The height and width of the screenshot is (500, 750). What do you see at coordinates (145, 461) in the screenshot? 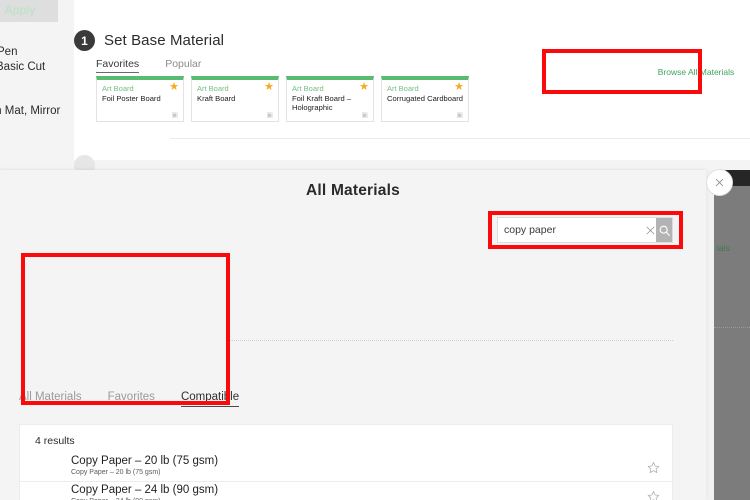
I see `result-title: Copy Paper – 20 lb (75 gsm)` at bounding box center [145, 461].